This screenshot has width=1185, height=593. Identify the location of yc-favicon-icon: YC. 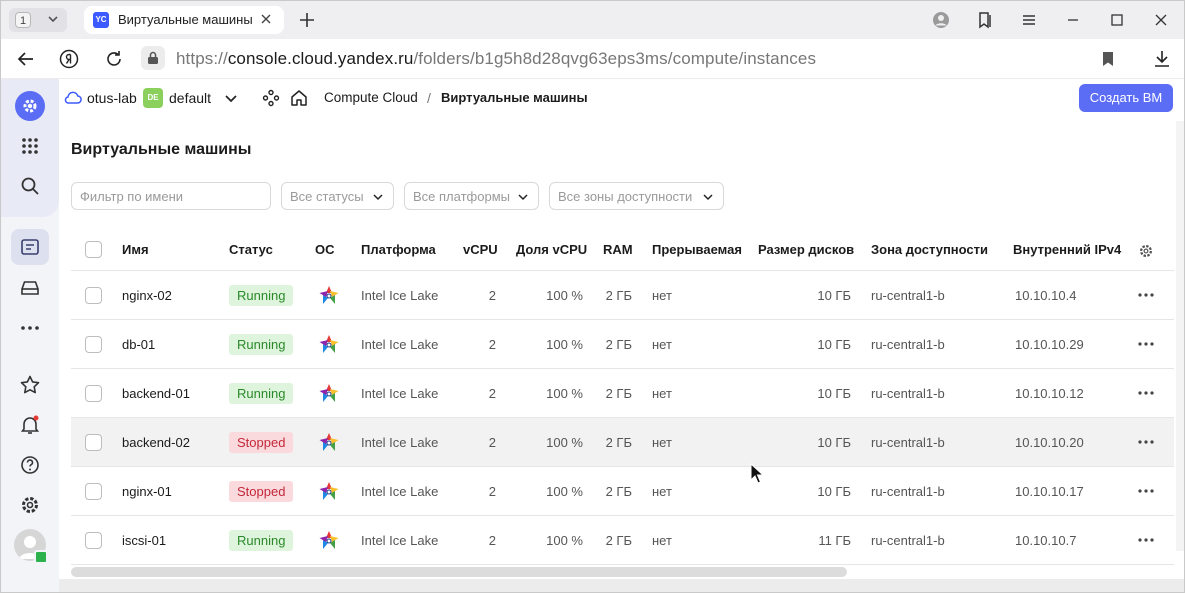
(101, 20).